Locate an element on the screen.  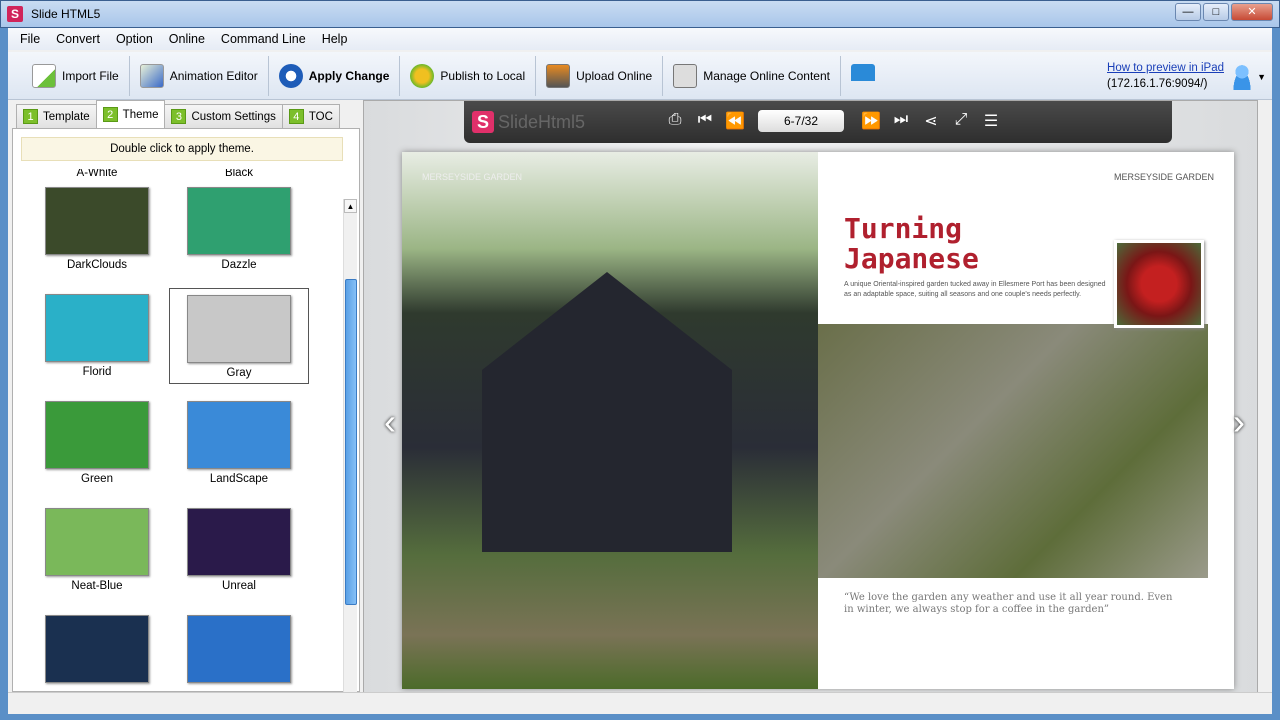
theme-item: Green is located at coordinates (97, 443).